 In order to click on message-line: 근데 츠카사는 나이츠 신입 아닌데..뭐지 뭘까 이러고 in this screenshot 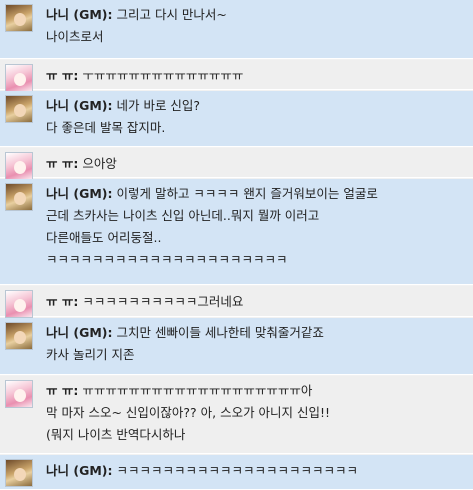, I will do `click(256, 216)`.